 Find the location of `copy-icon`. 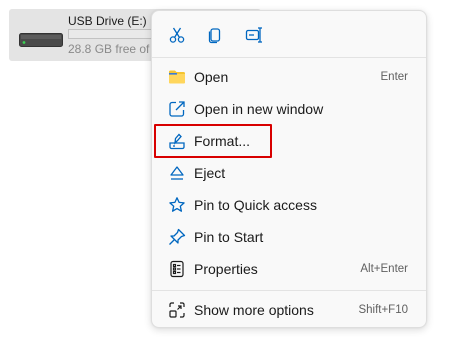

copy-icon is located at coordinates (214, 36).